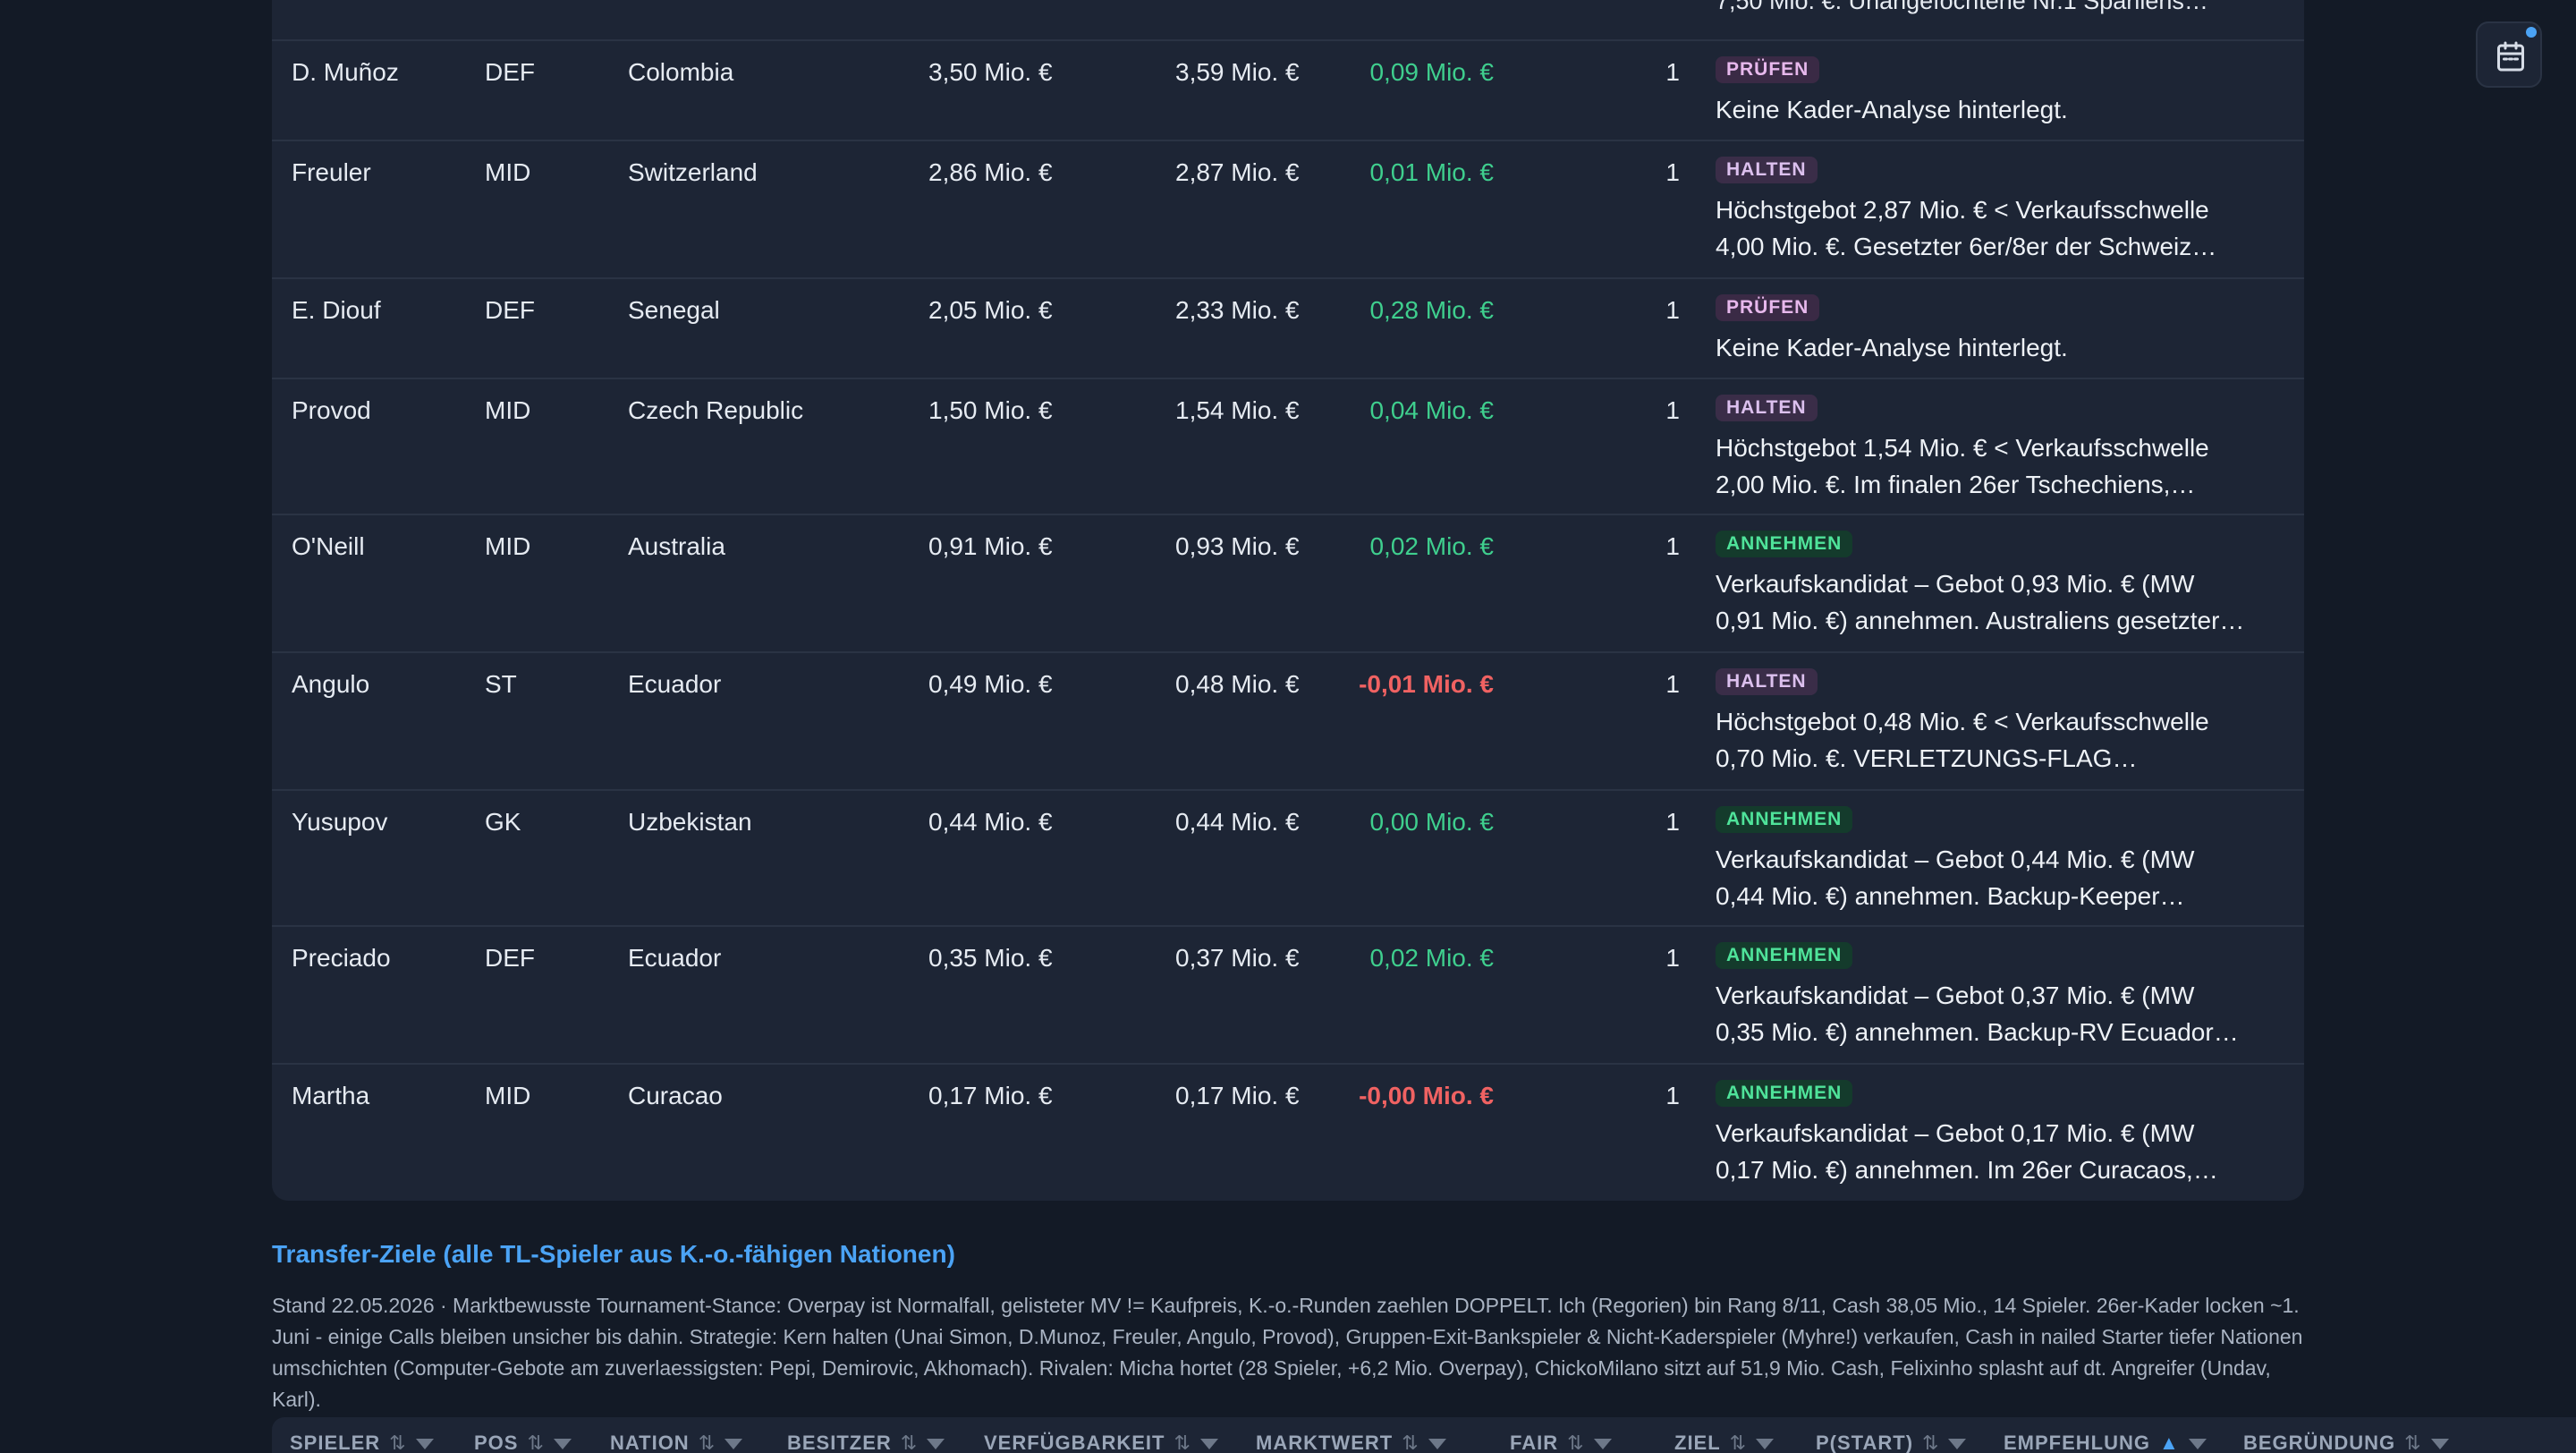 The height and width of the screenshot is (1453, 2576). Describe the element at coordinates (1784, 544) in the screenshot. I see `recommendation-badge: ANNEHMEN` at that location.